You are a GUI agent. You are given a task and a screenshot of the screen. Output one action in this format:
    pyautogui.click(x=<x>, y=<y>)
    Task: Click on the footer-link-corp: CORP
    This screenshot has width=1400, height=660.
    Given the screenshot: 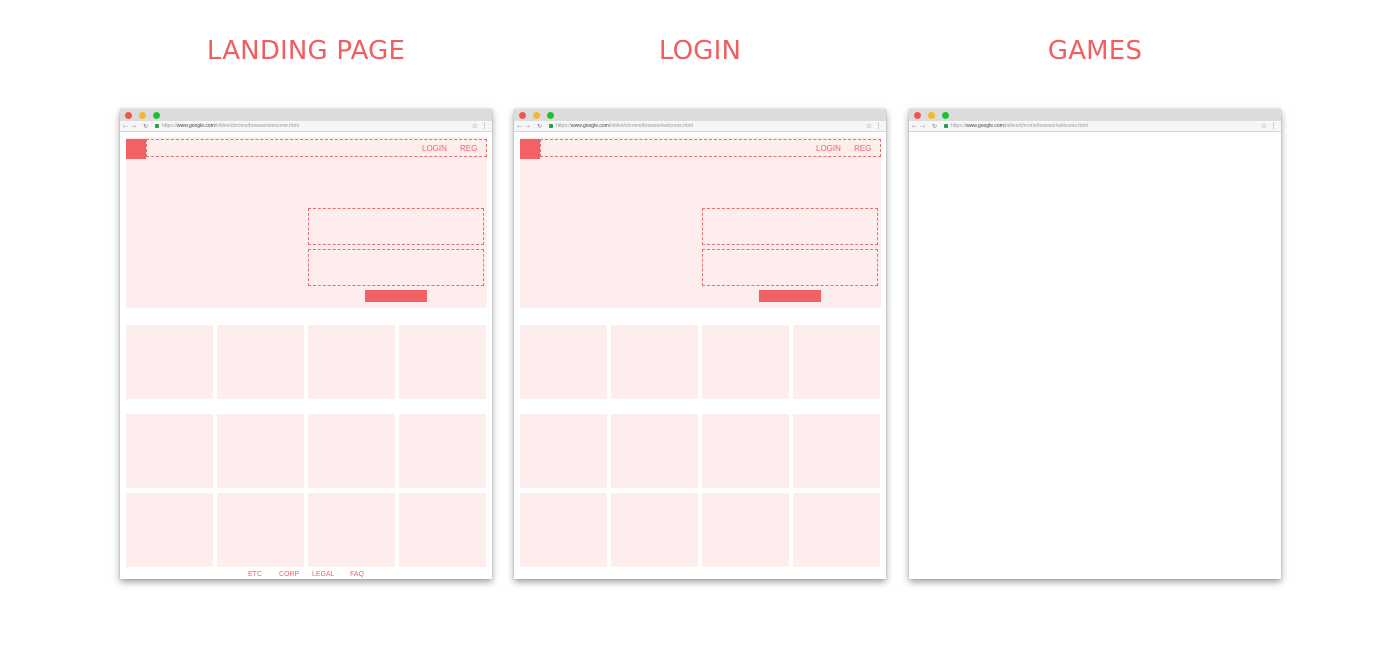 What is the action you would take?
    pyautogui.click(x=289, y=574)
    